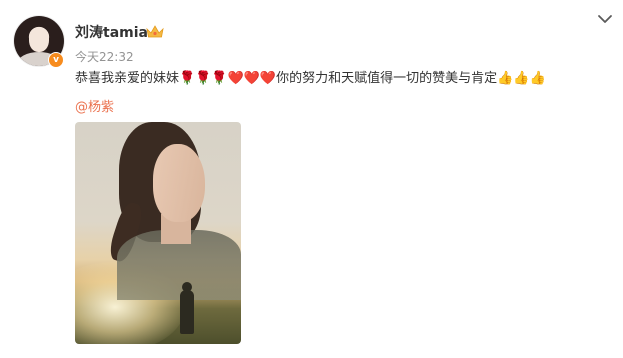 Image resolution: width=623 pixels, height=358 pixels. Describe the element at coordinates (94, 105) in the screenshot. I see `mention-link: @杨紫` at that location.